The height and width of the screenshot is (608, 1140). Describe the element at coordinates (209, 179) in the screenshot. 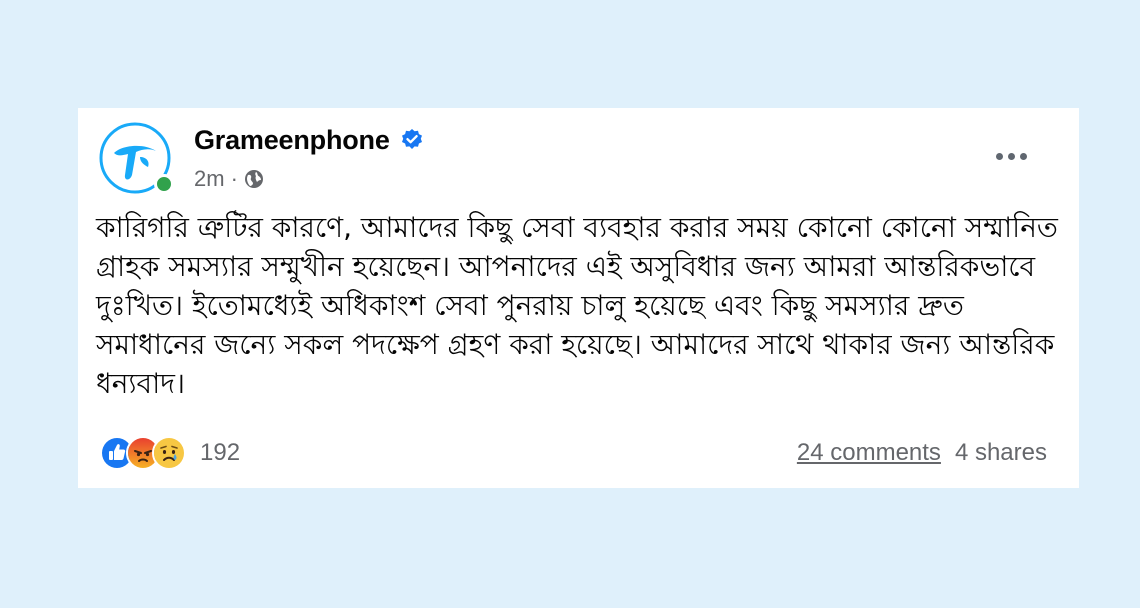

I see `post-timestamp: 2m` at that location.